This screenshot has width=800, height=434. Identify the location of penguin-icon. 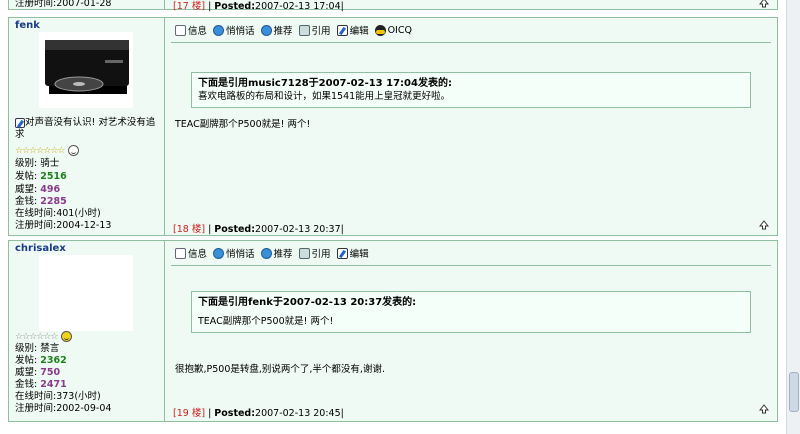
(380, 30).